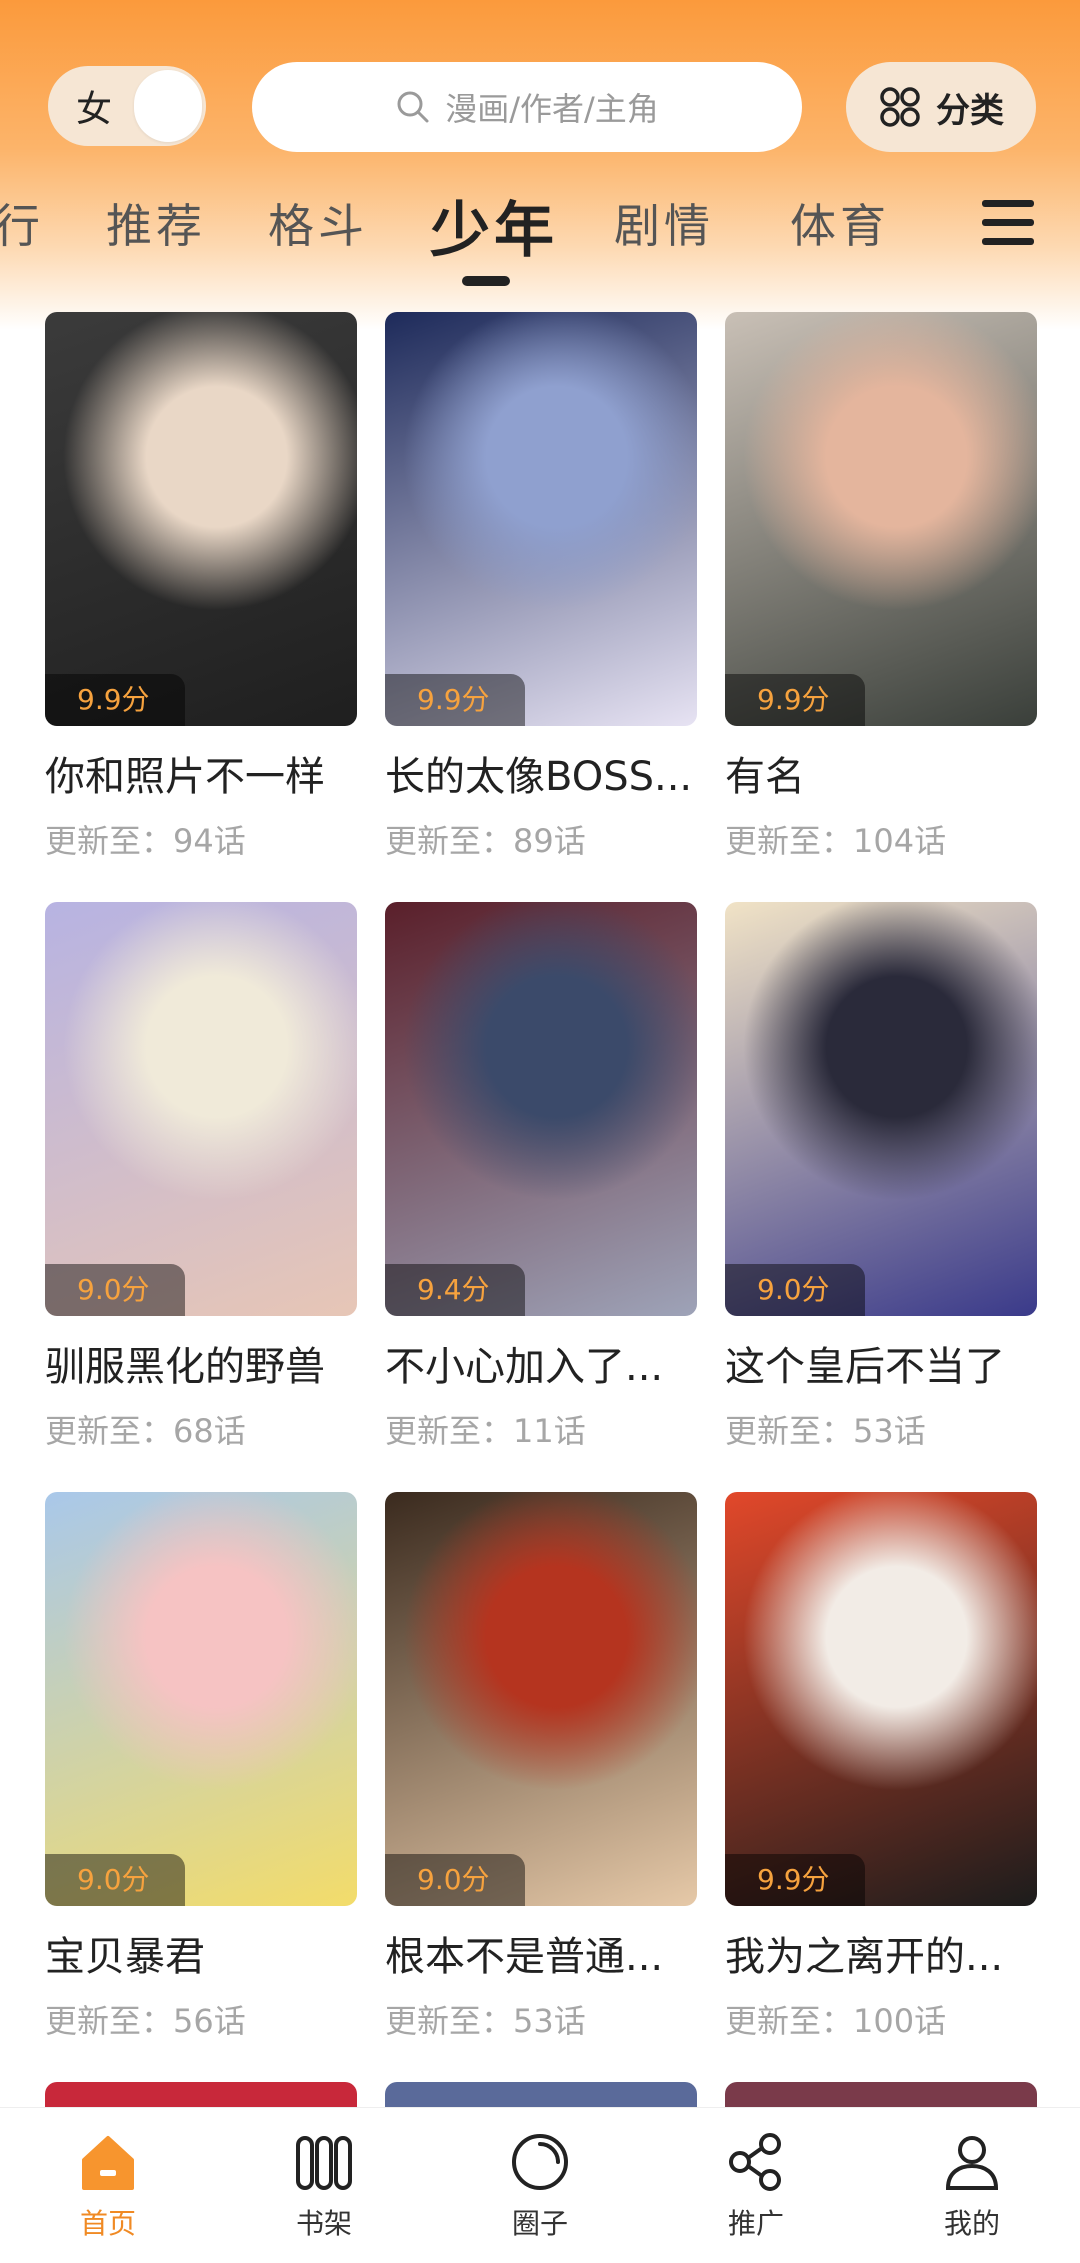 The height and width of the screenshot is (2263, 1080). I want to click on comic-card: 9.4分不小心加入了... 更新至：11话, so click(541, 1177).